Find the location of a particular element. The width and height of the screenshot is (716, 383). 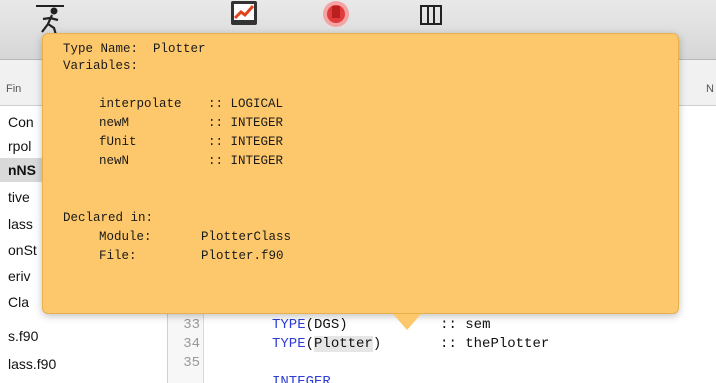

file-label: File: is located at coordinates (118, 256).